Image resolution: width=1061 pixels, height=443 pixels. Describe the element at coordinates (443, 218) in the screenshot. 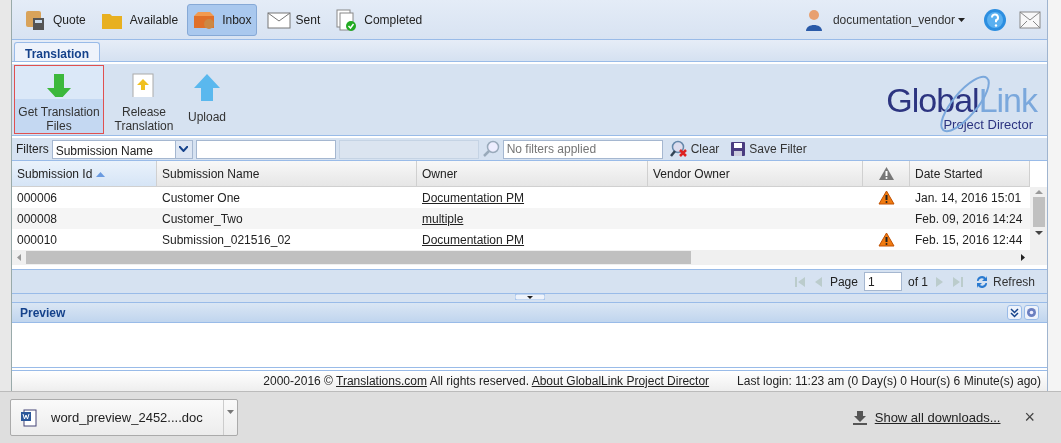

I see `owner-link: multiple` at that location.